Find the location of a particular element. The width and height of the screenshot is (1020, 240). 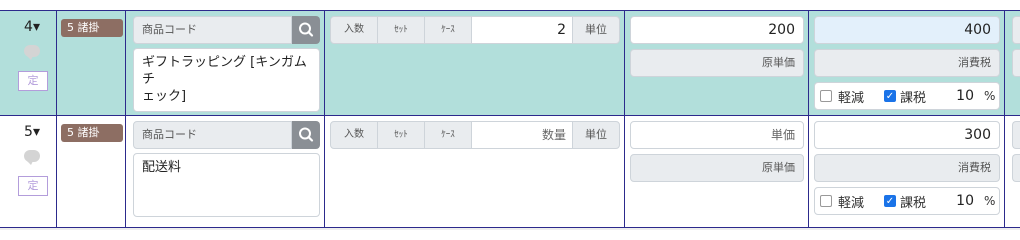

unit-price-input: 200 is located at coordinates (717, 30).